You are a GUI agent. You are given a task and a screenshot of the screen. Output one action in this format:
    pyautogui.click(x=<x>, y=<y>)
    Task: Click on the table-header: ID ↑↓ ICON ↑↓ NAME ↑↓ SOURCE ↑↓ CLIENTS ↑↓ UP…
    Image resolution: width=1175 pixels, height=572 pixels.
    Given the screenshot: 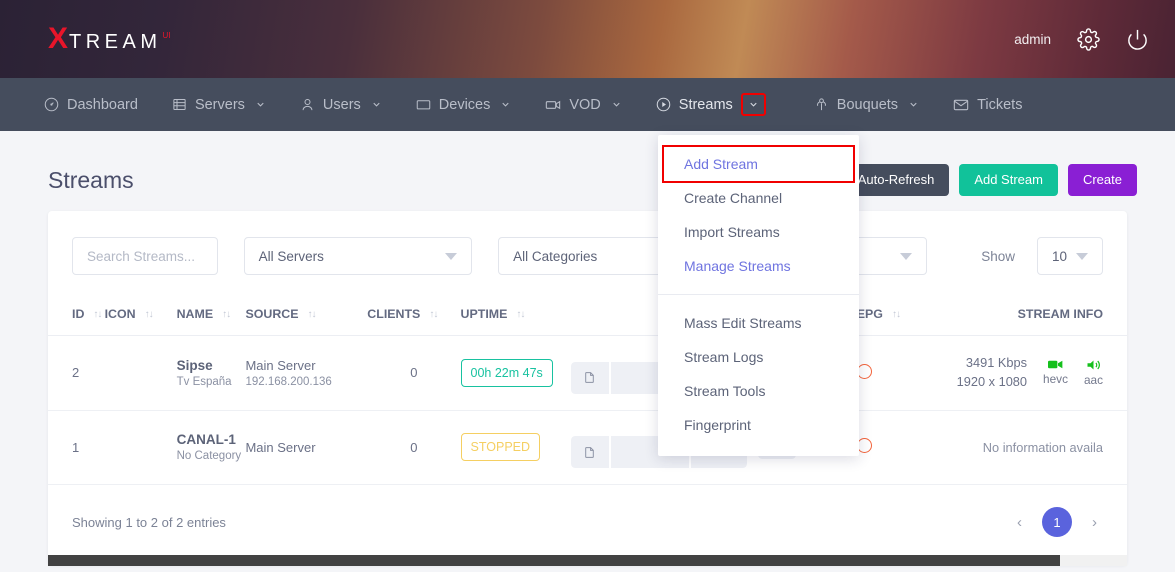 What is the action you would take?
    pyautogui.click(x=587, y=316)
    